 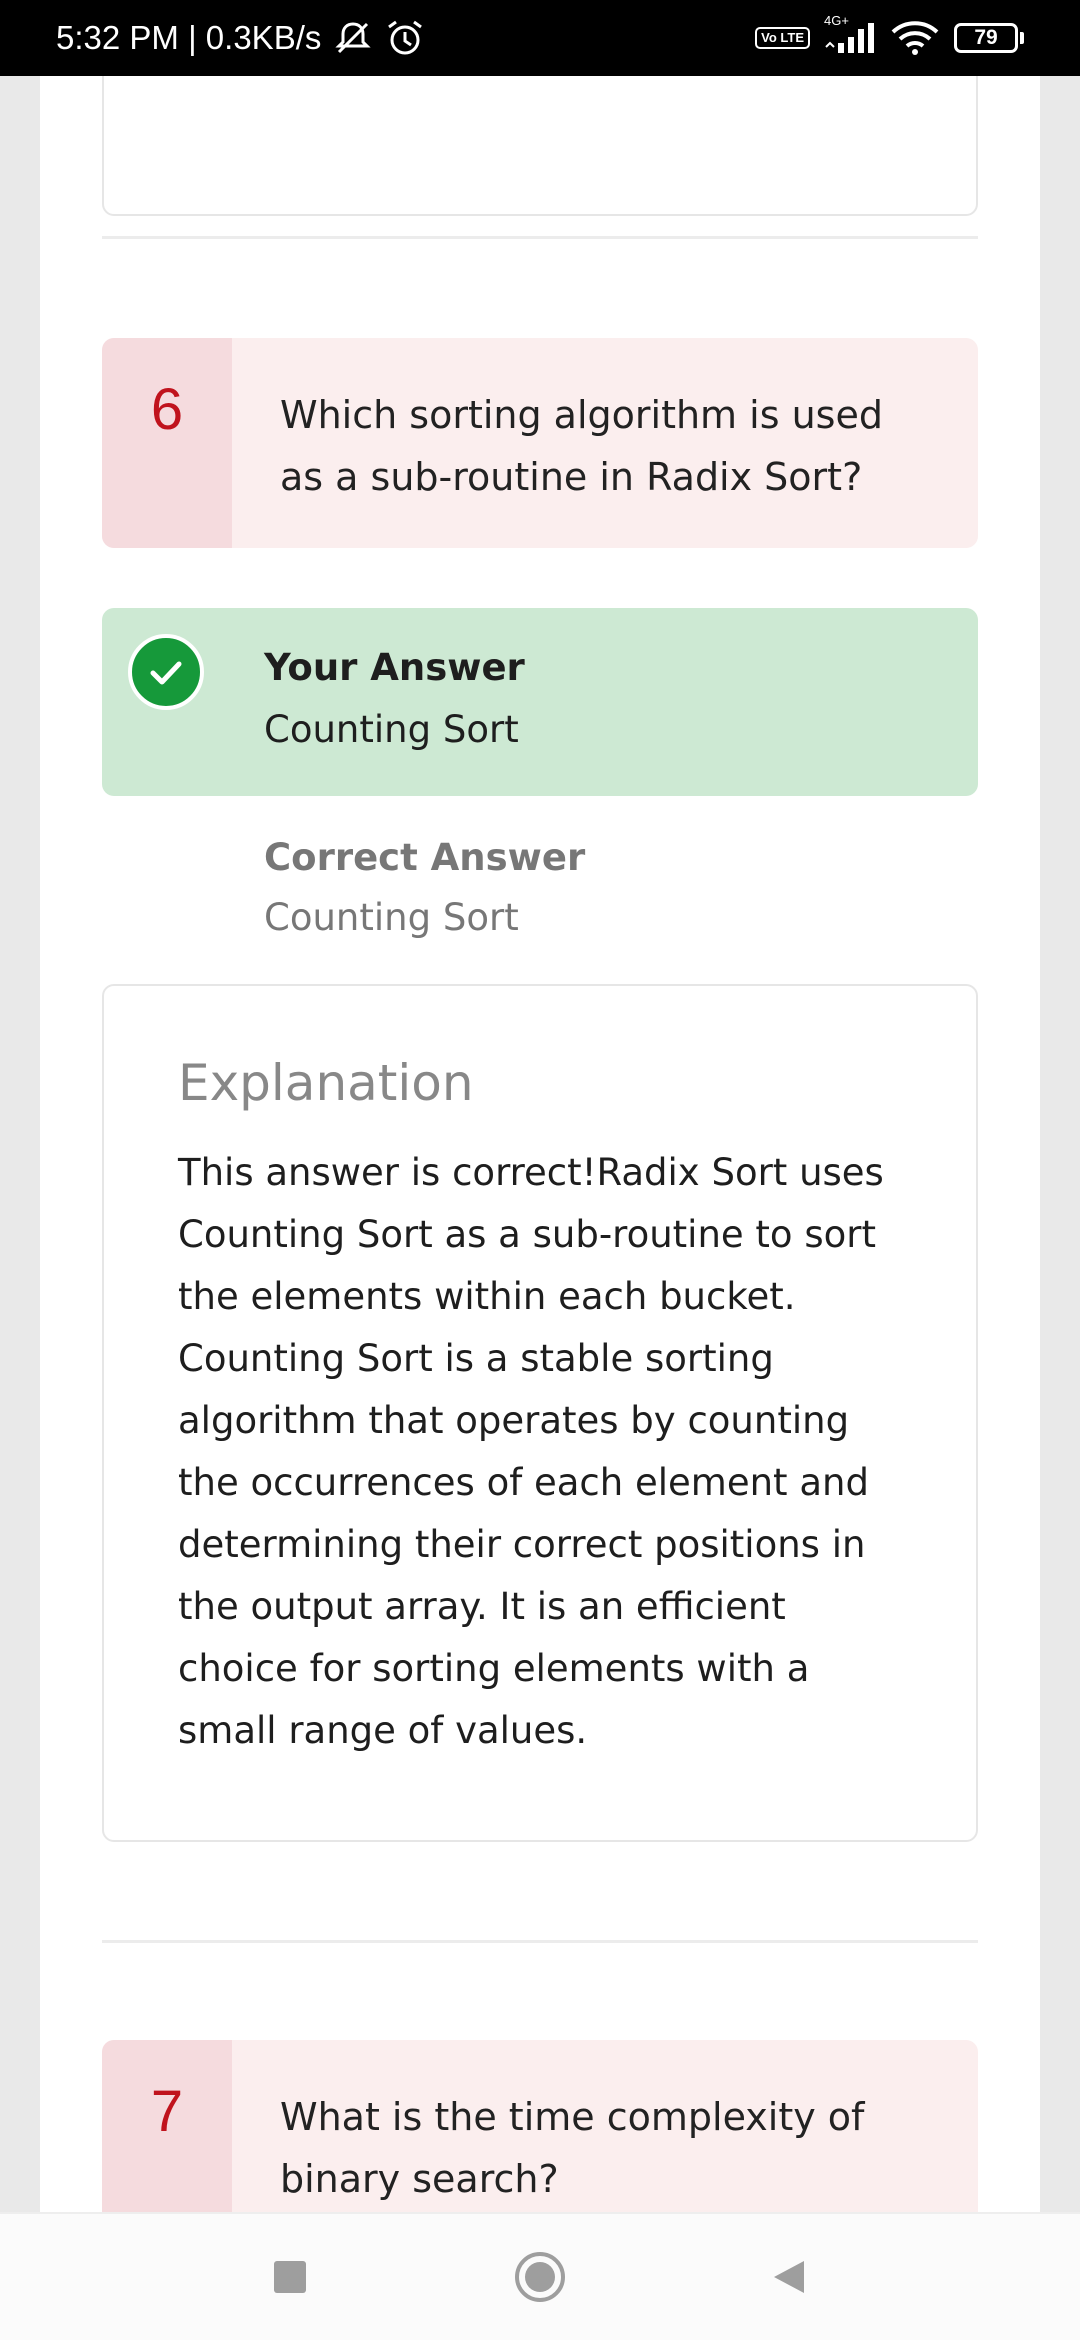 I want to click on alarm-icon, so click(x=405, y=38).